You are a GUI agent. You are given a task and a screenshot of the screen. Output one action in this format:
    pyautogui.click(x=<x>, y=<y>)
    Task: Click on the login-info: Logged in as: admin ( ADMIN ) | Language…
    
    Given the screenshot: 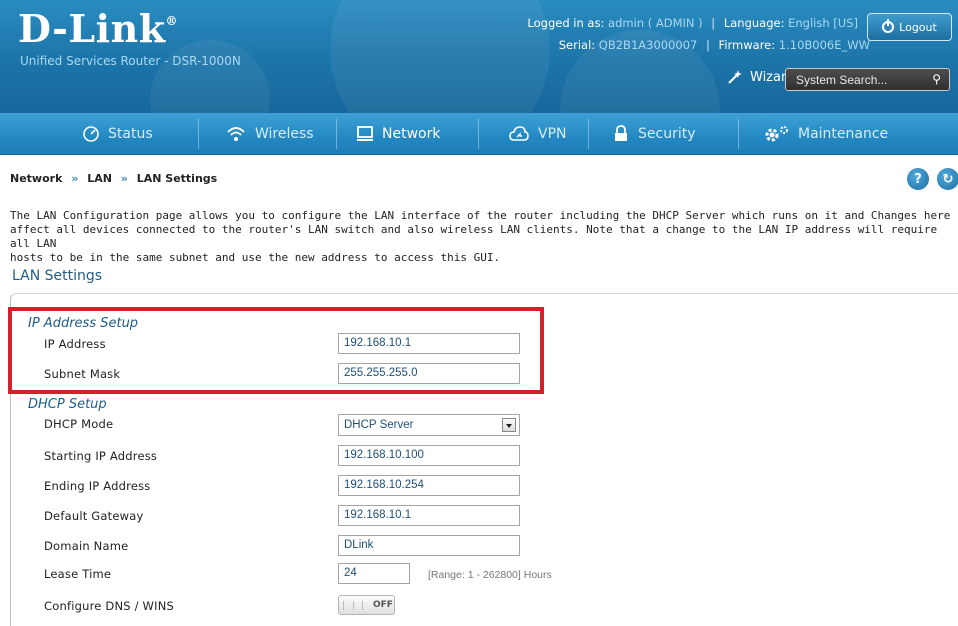 What is the action you would take?
    pyautogui.click(x=692, y=23)
    